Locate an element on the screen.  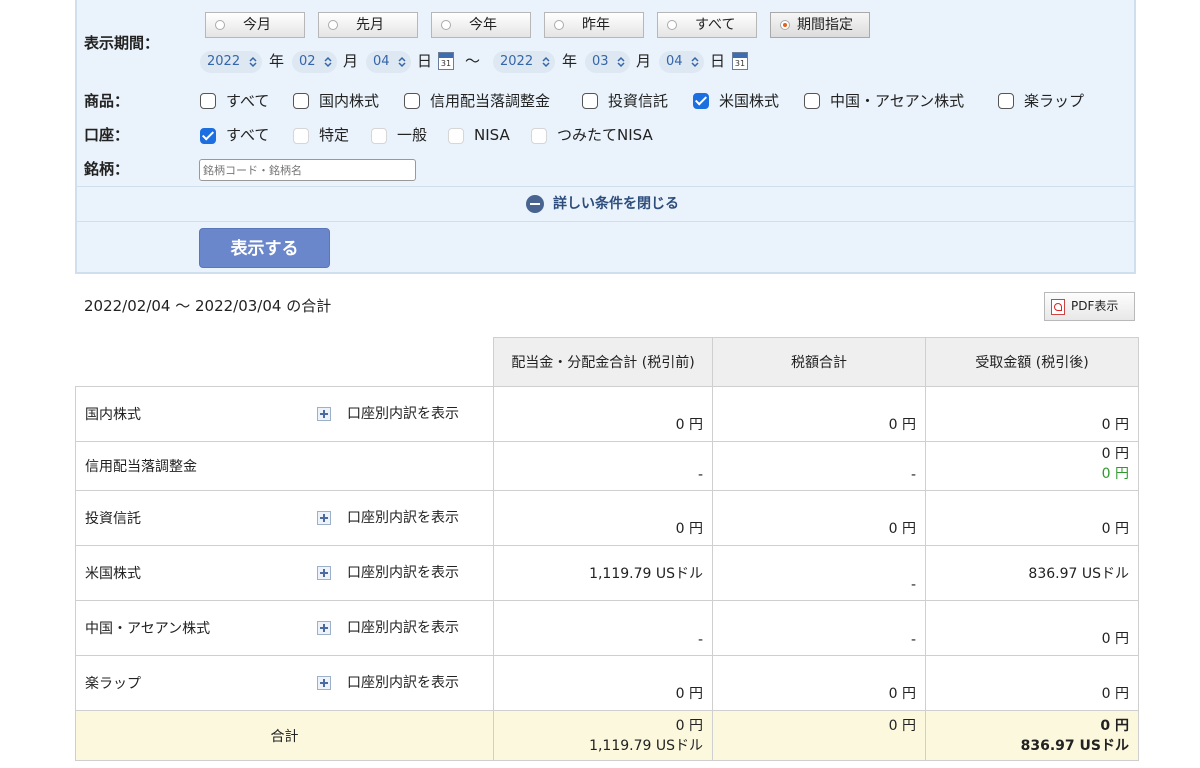
from-month-select: 02 is located at coordinates (314, 62).